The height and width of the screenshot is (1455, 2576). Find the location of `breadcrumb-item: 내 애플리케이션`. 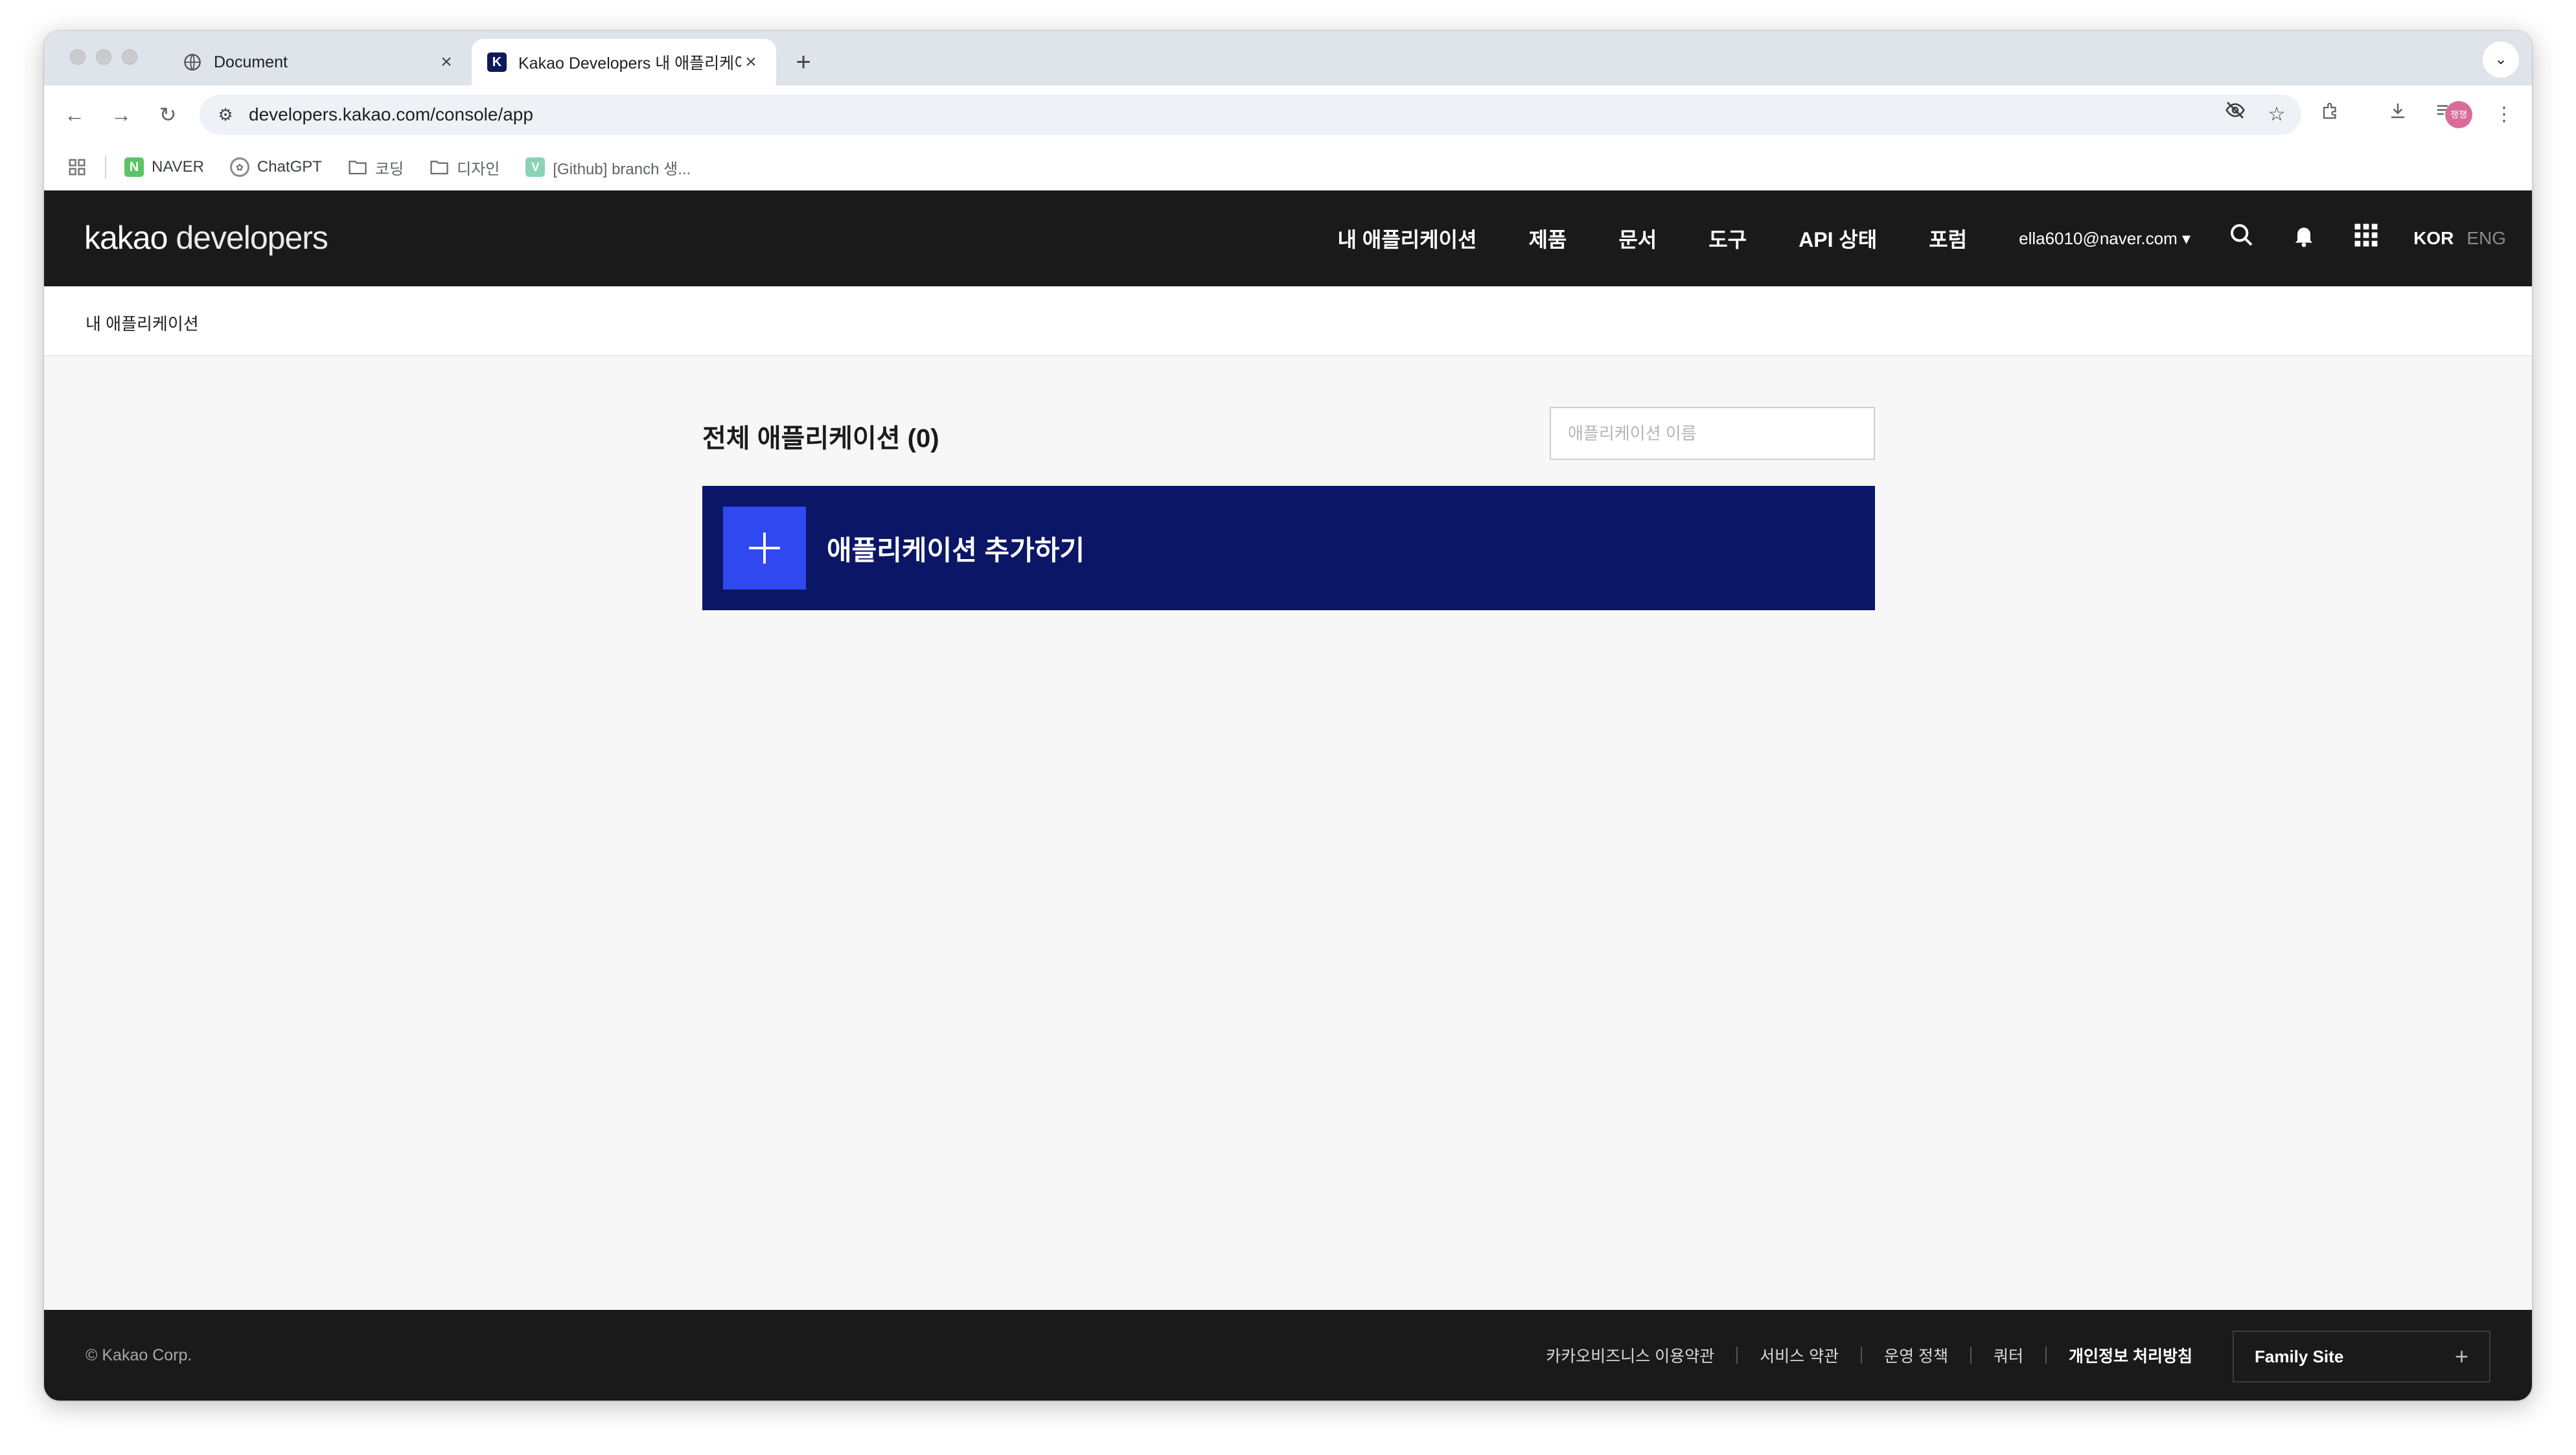

breadcrumb-item: 내 애플리케이션 is located at coordinates (142, 323).